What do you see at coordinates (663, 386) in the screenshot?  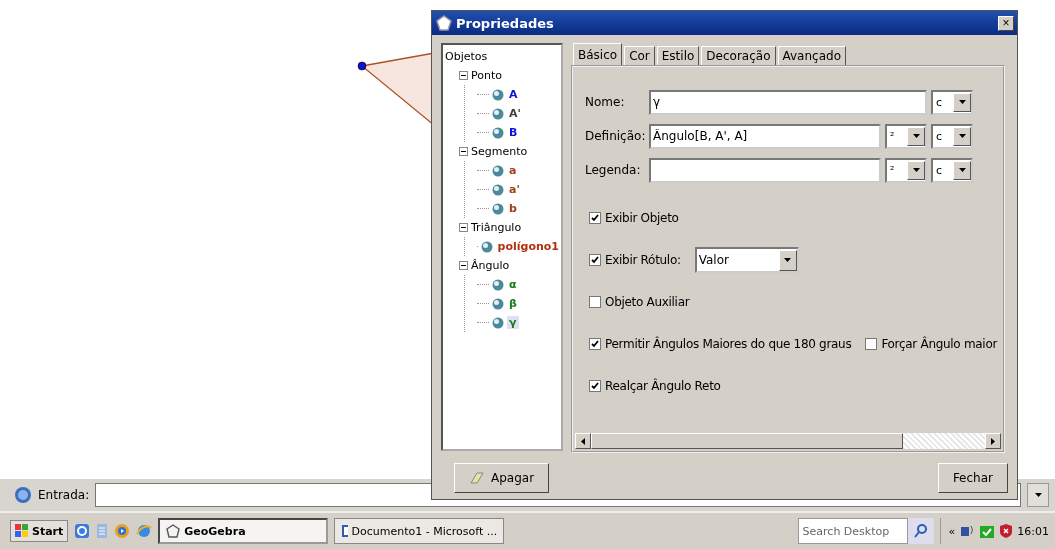 I see `checkbox-label: Realçar Ângulo Reto` at bounding box center [663, 386].